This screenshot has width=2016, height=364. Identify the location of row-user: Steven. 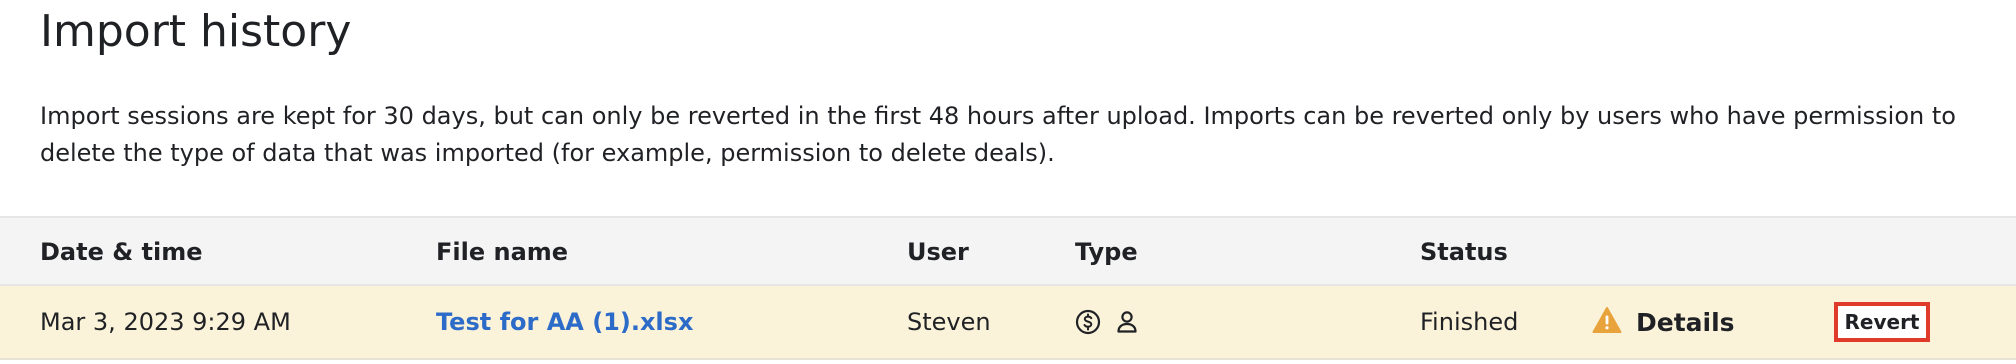
(949, 322).